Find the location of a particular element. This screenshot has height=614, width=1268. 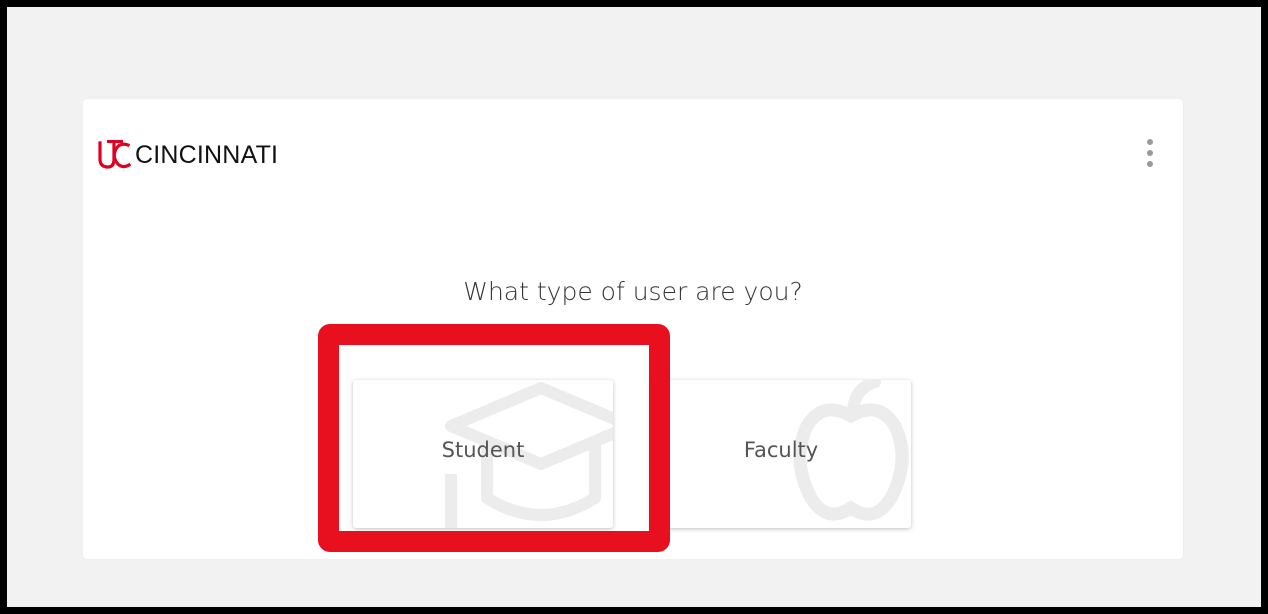

user-type-question: What type of user are you? is located at coordinates (633, 291).